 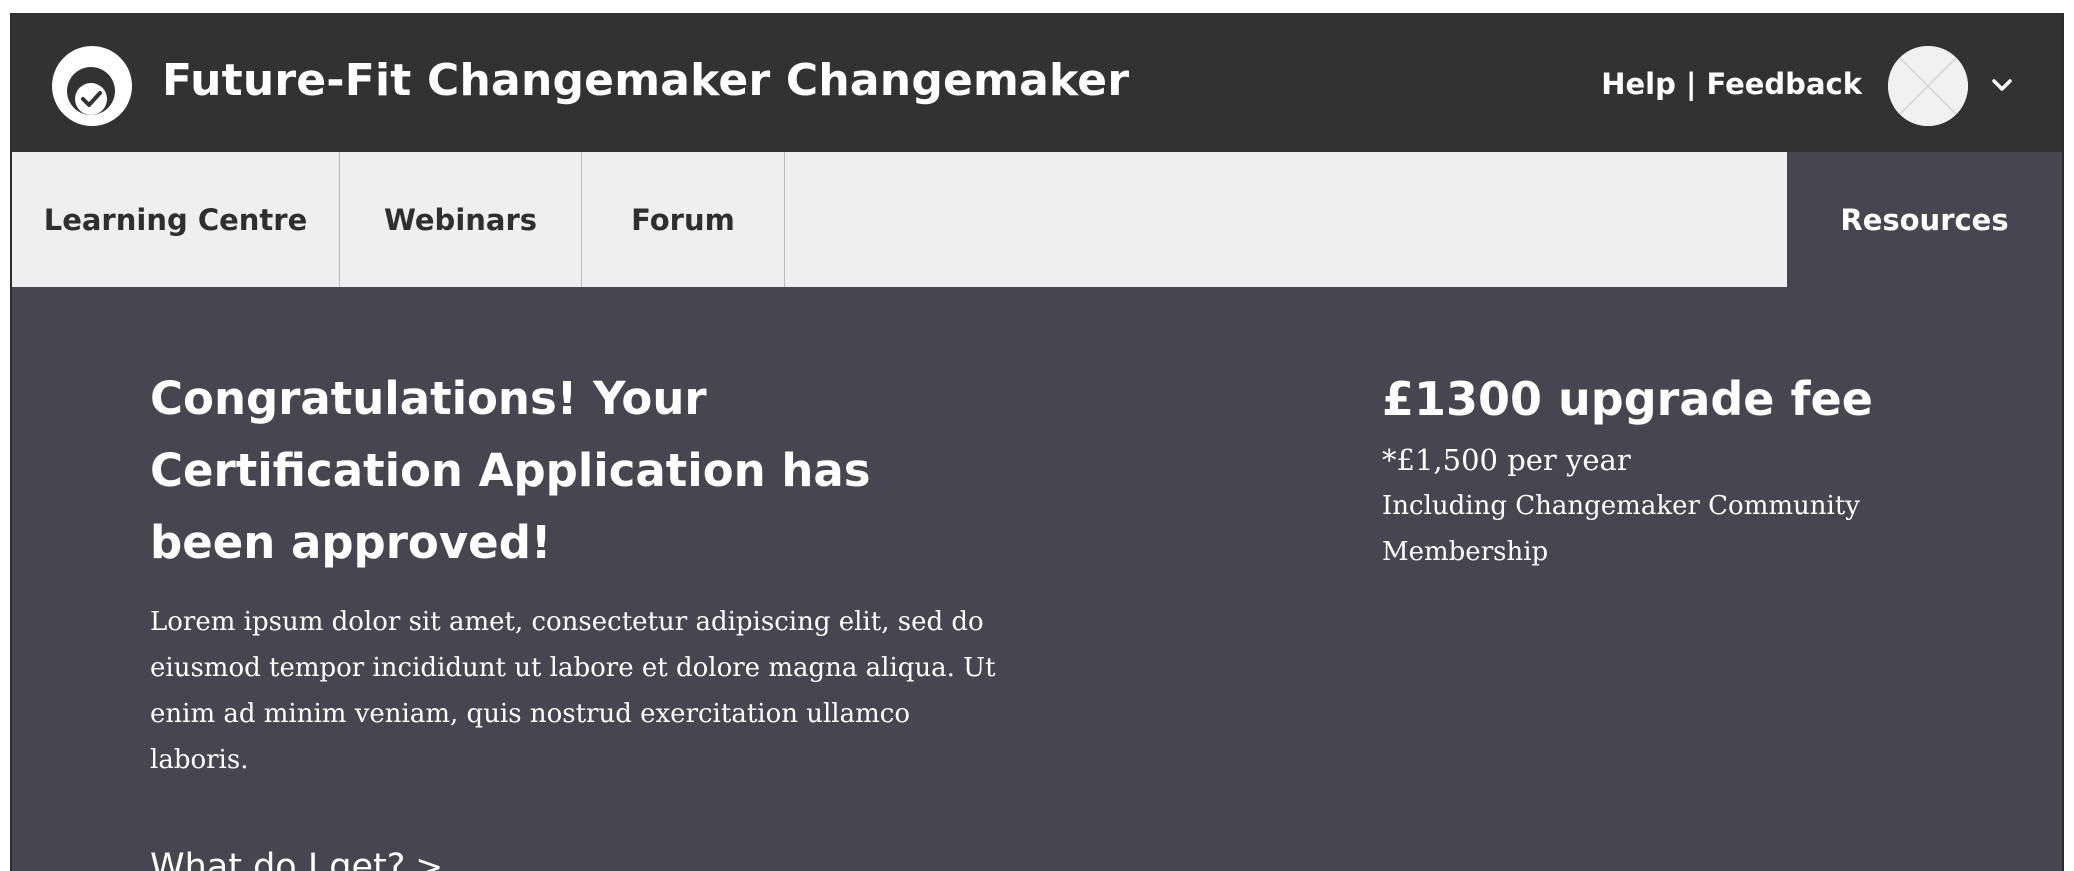 I want to click on what-do-i-get-label: What do I get?, so click(x=278, y=859).